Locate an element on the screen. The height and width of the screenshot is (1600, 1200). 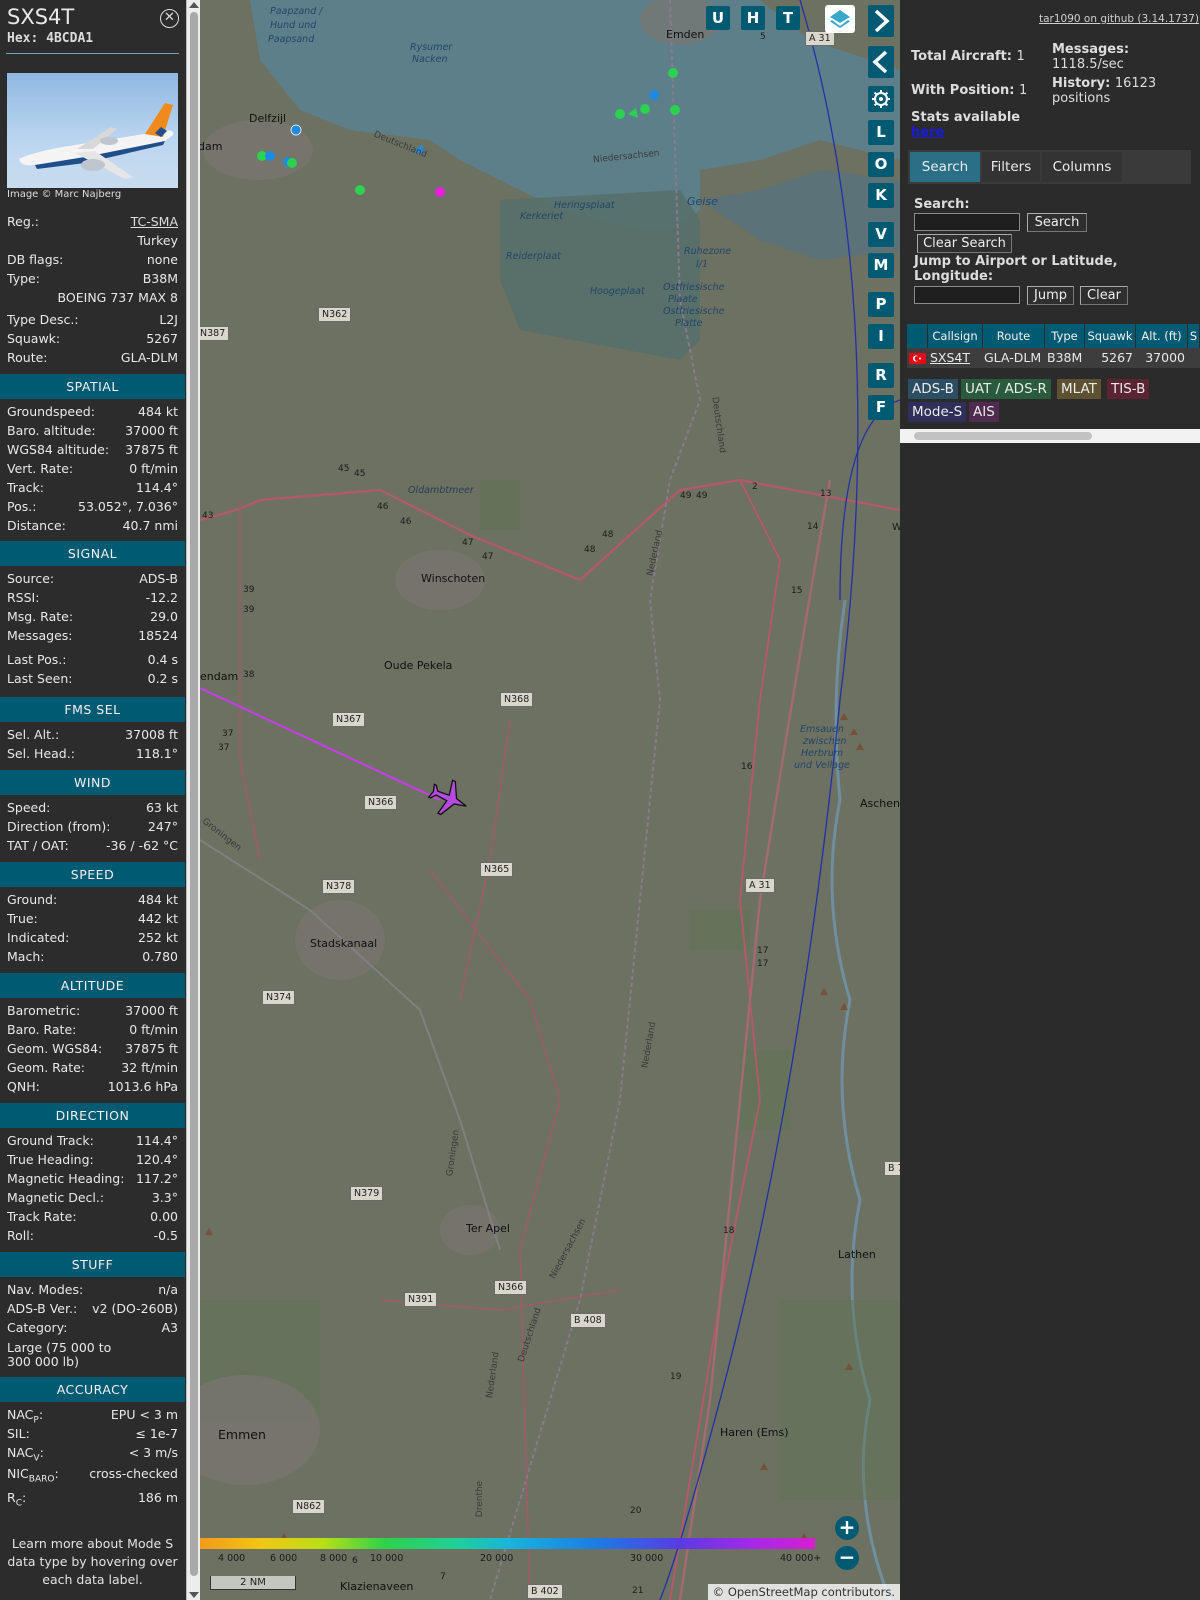
stats-link: here is located at coordinates (927, 132).